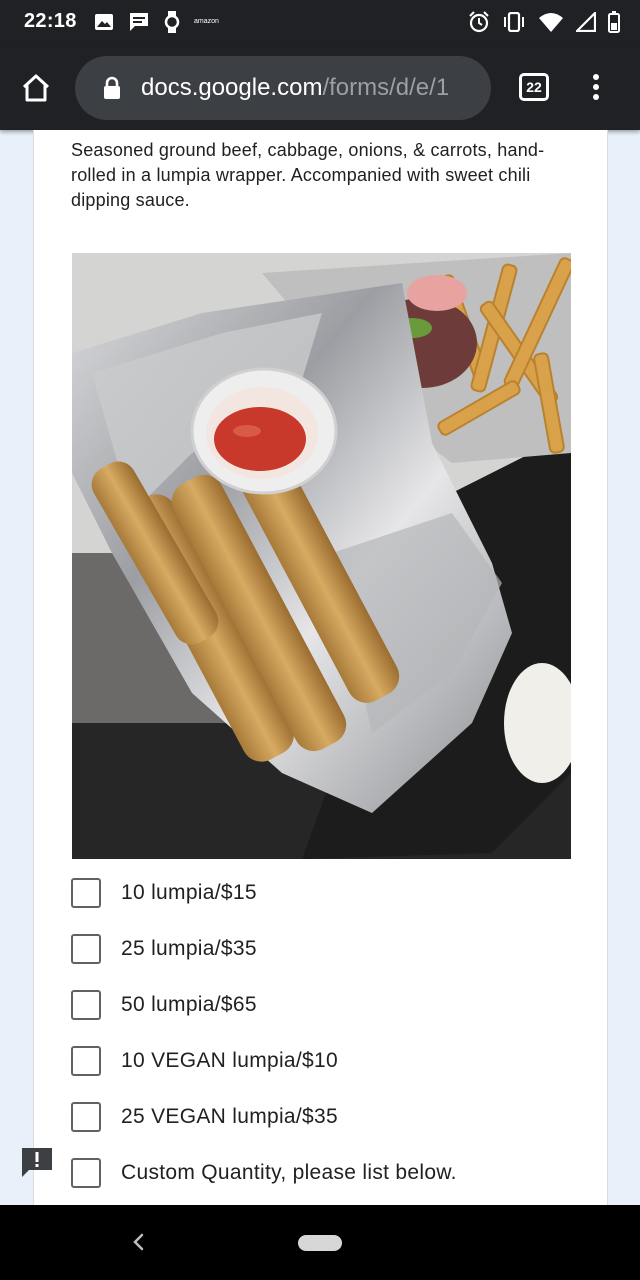  I want to click on option-label: 10 VEGAN lumpia/$10, so click(229, 1060).